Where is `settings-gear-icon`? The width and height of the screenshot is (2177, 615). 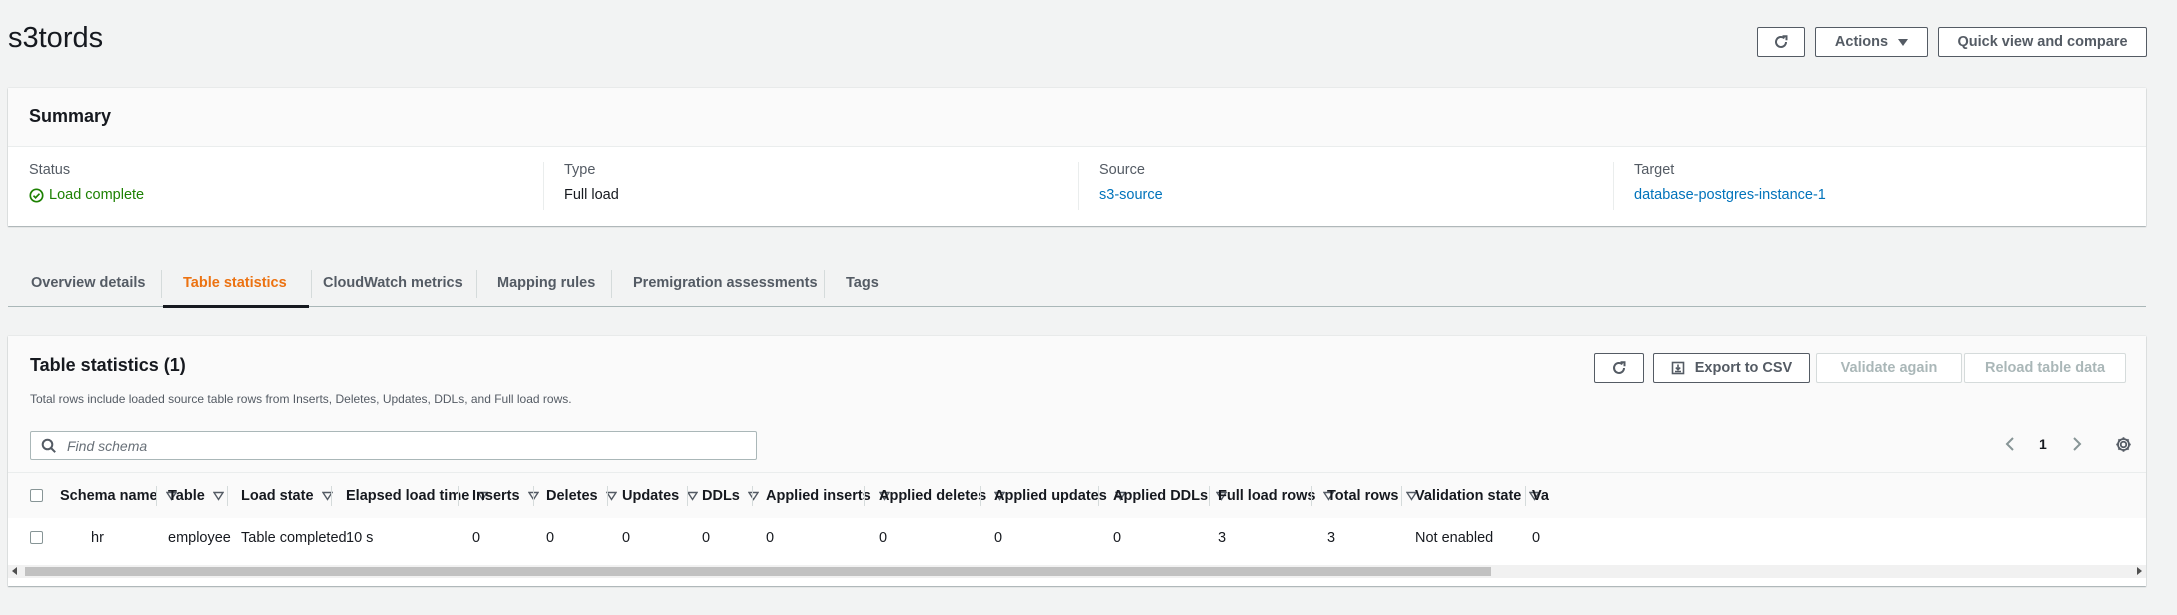 settings-gear-icon is located at coordinates (2123, 444).